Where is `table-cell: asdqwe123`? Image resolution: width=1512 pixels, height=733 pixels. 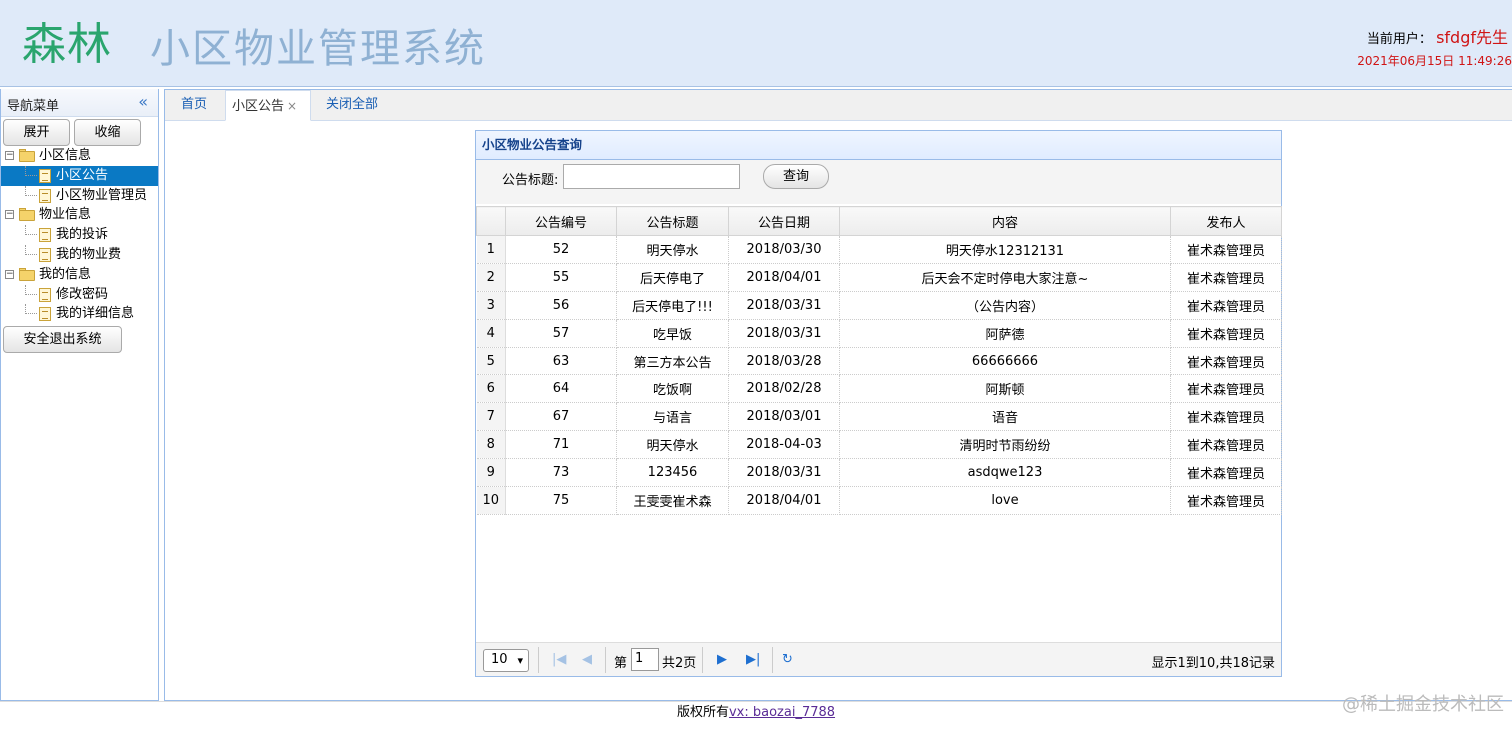
table-cell: asdqwe123 is located at coordinates (1005, 473).